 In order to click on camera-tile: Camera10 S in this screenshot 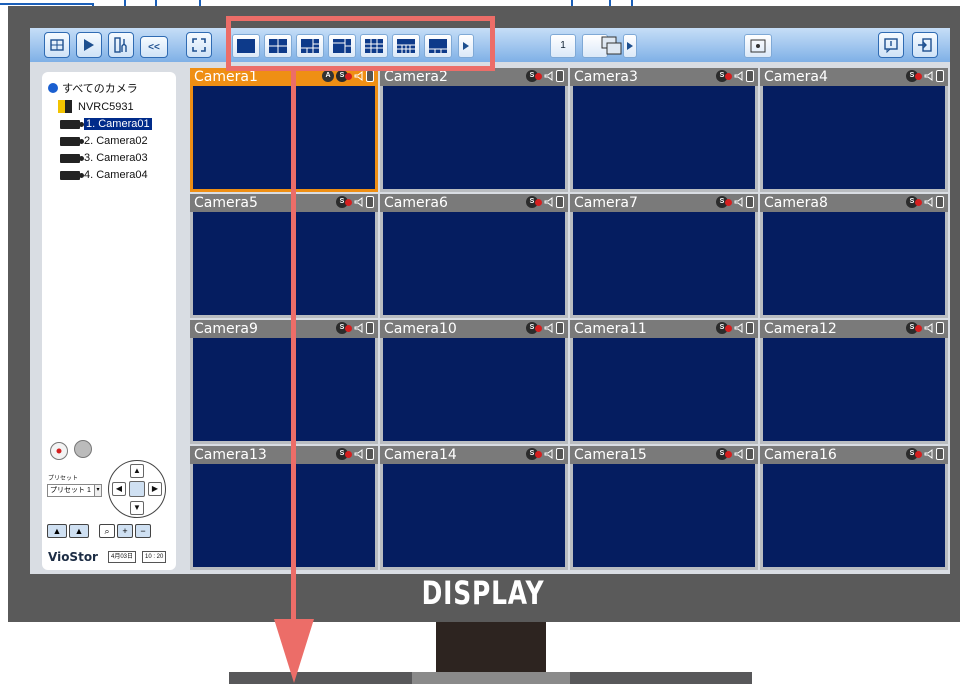, I will do `click(474, 382)`.